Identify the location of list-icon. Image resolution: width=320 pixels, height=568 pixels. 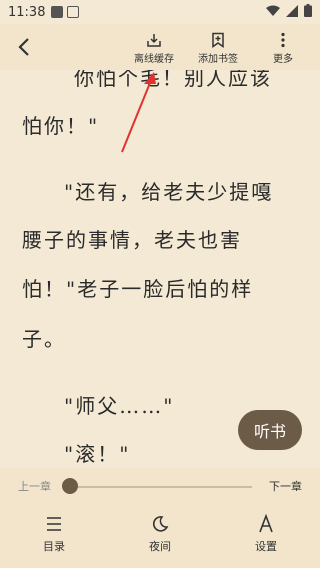
(54, 524).